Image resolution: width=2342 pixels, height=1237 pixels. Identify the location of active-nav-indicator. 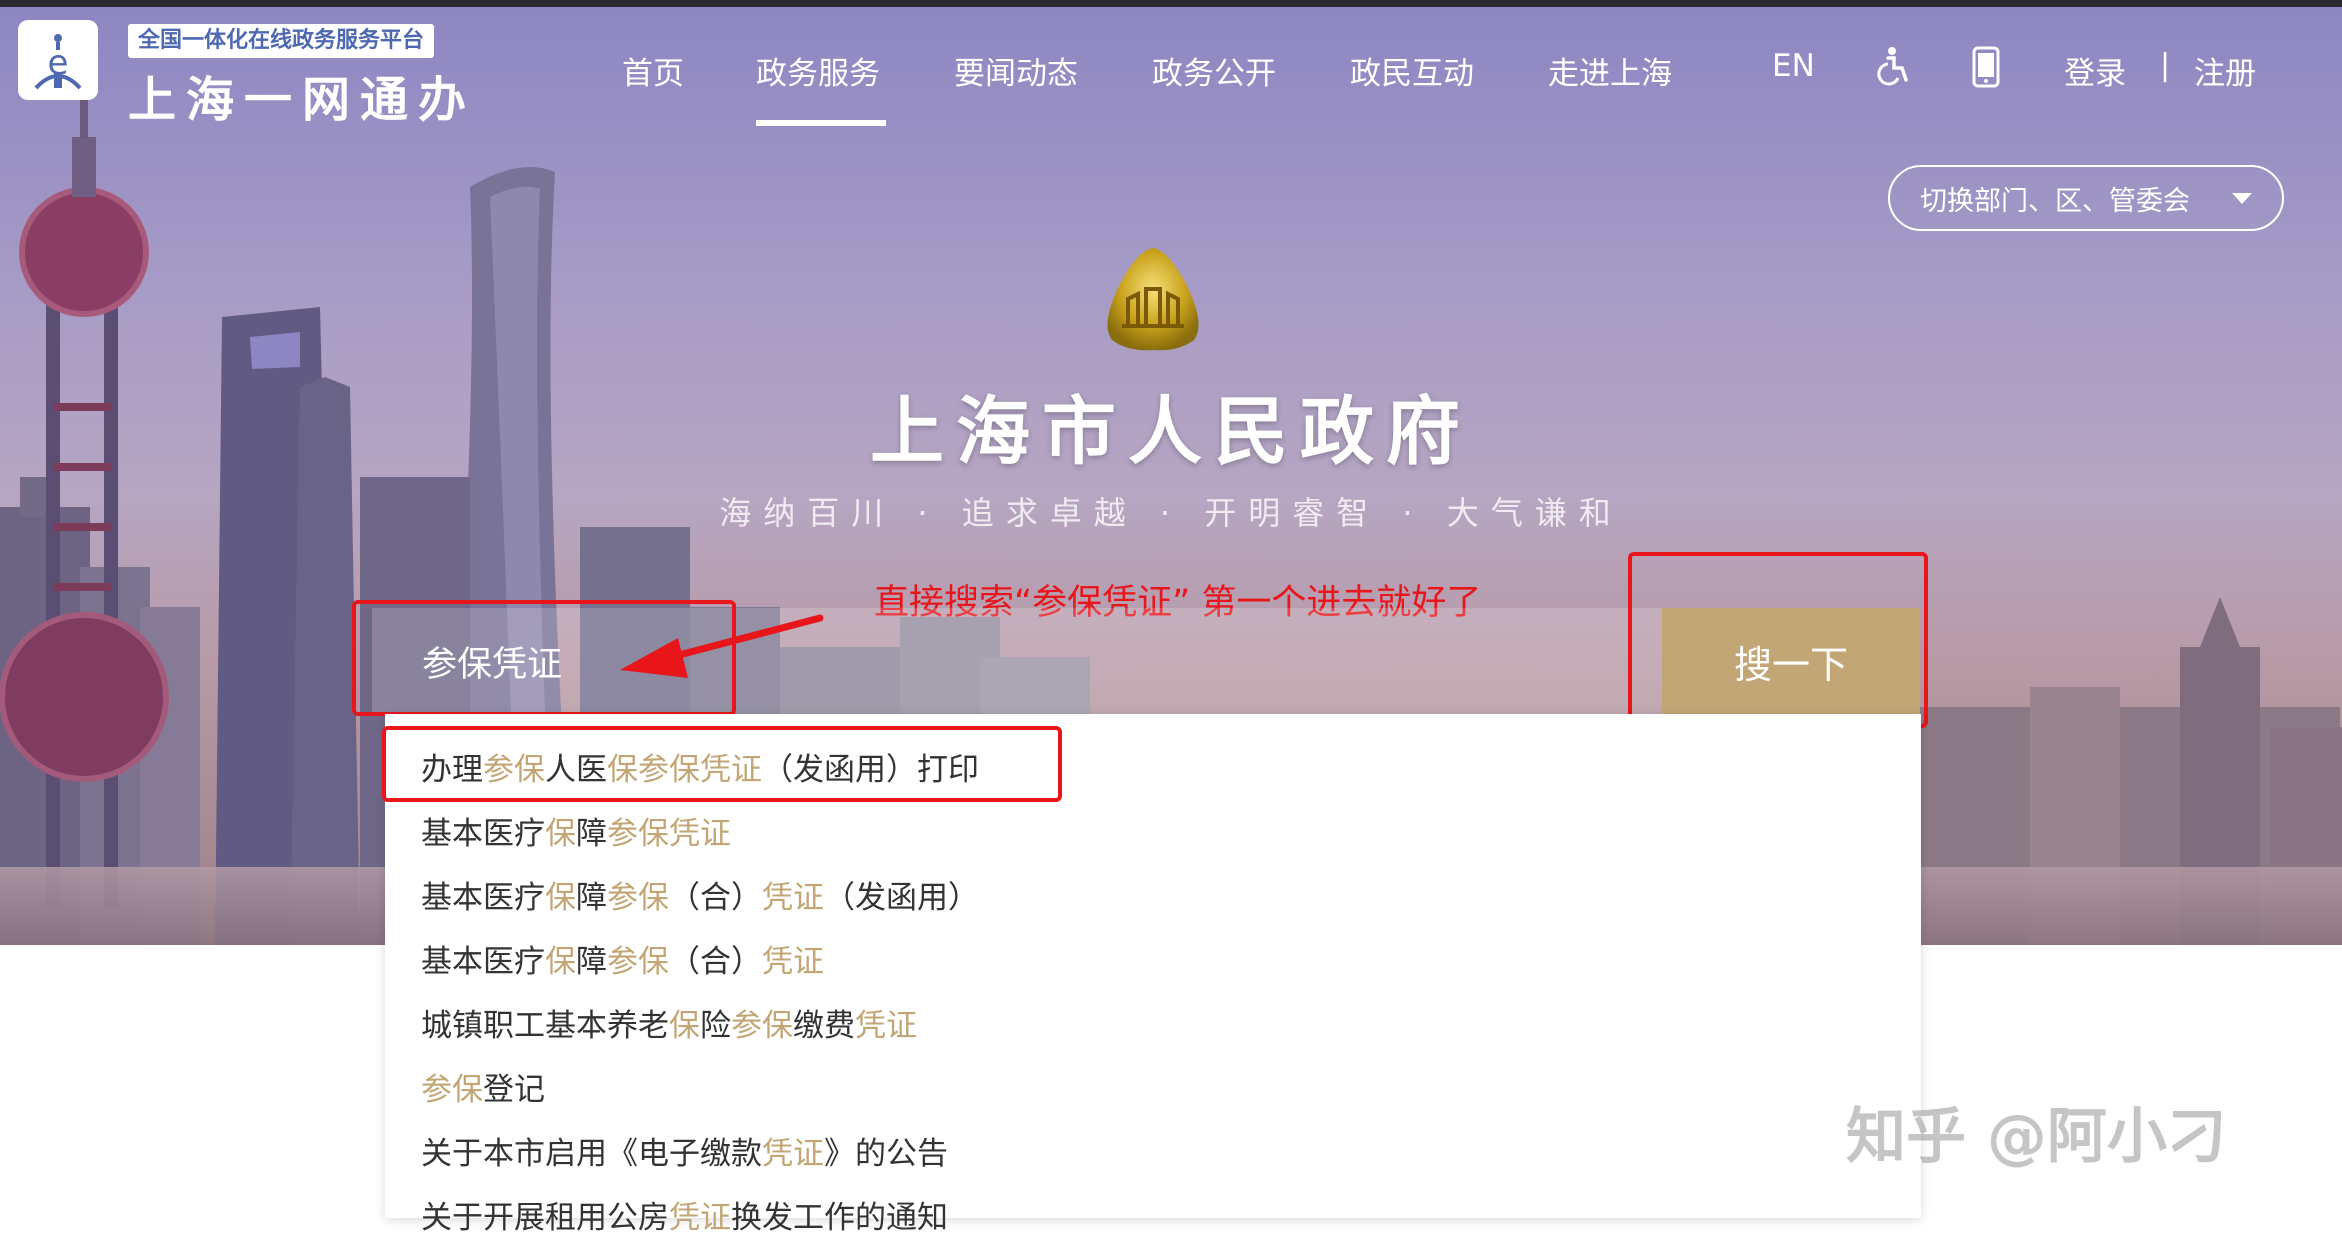
(821, 123).